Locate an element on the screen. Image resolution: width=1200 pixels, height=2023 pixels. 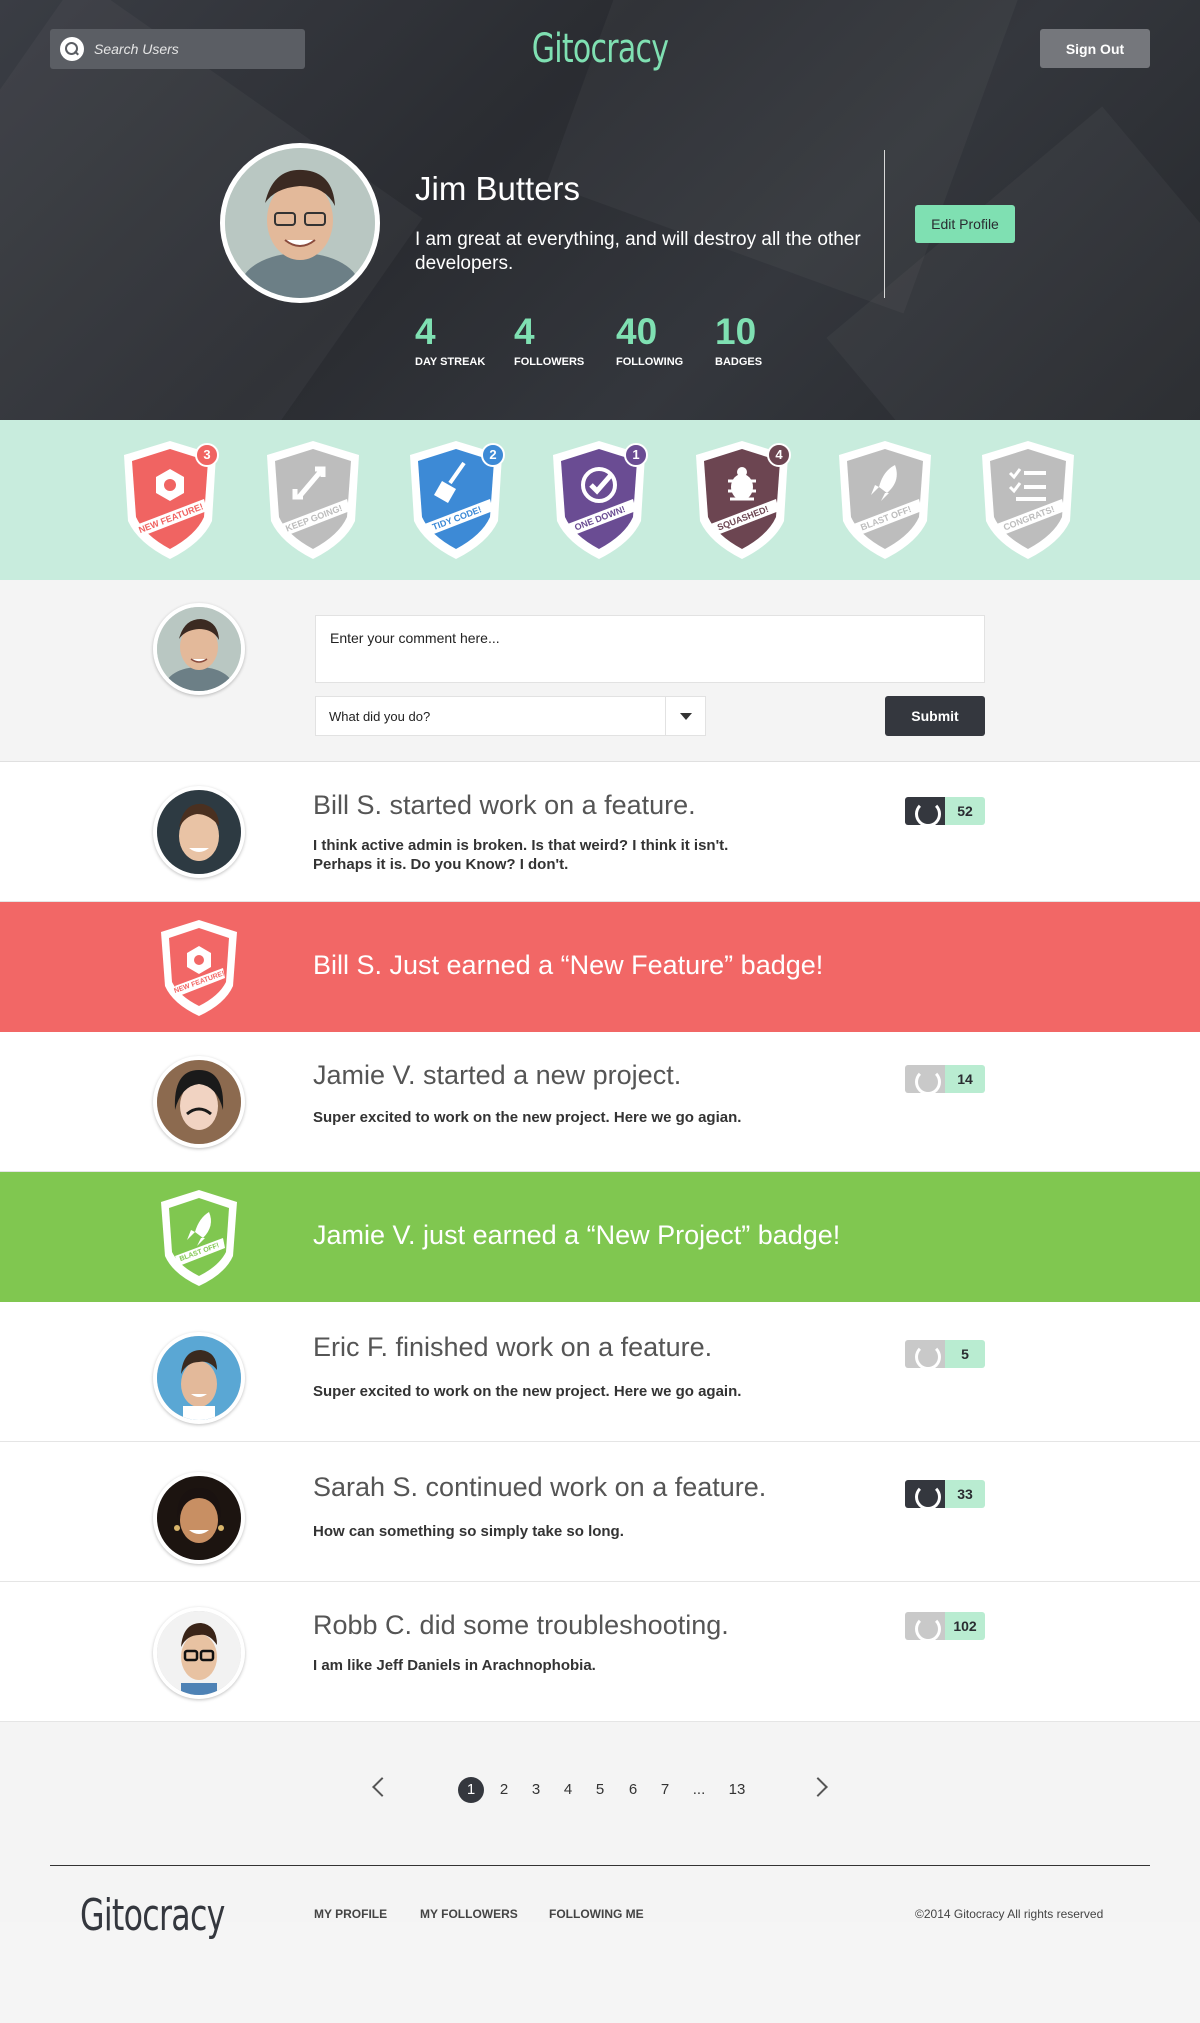
comment-input is located at coordinates (650, 649).